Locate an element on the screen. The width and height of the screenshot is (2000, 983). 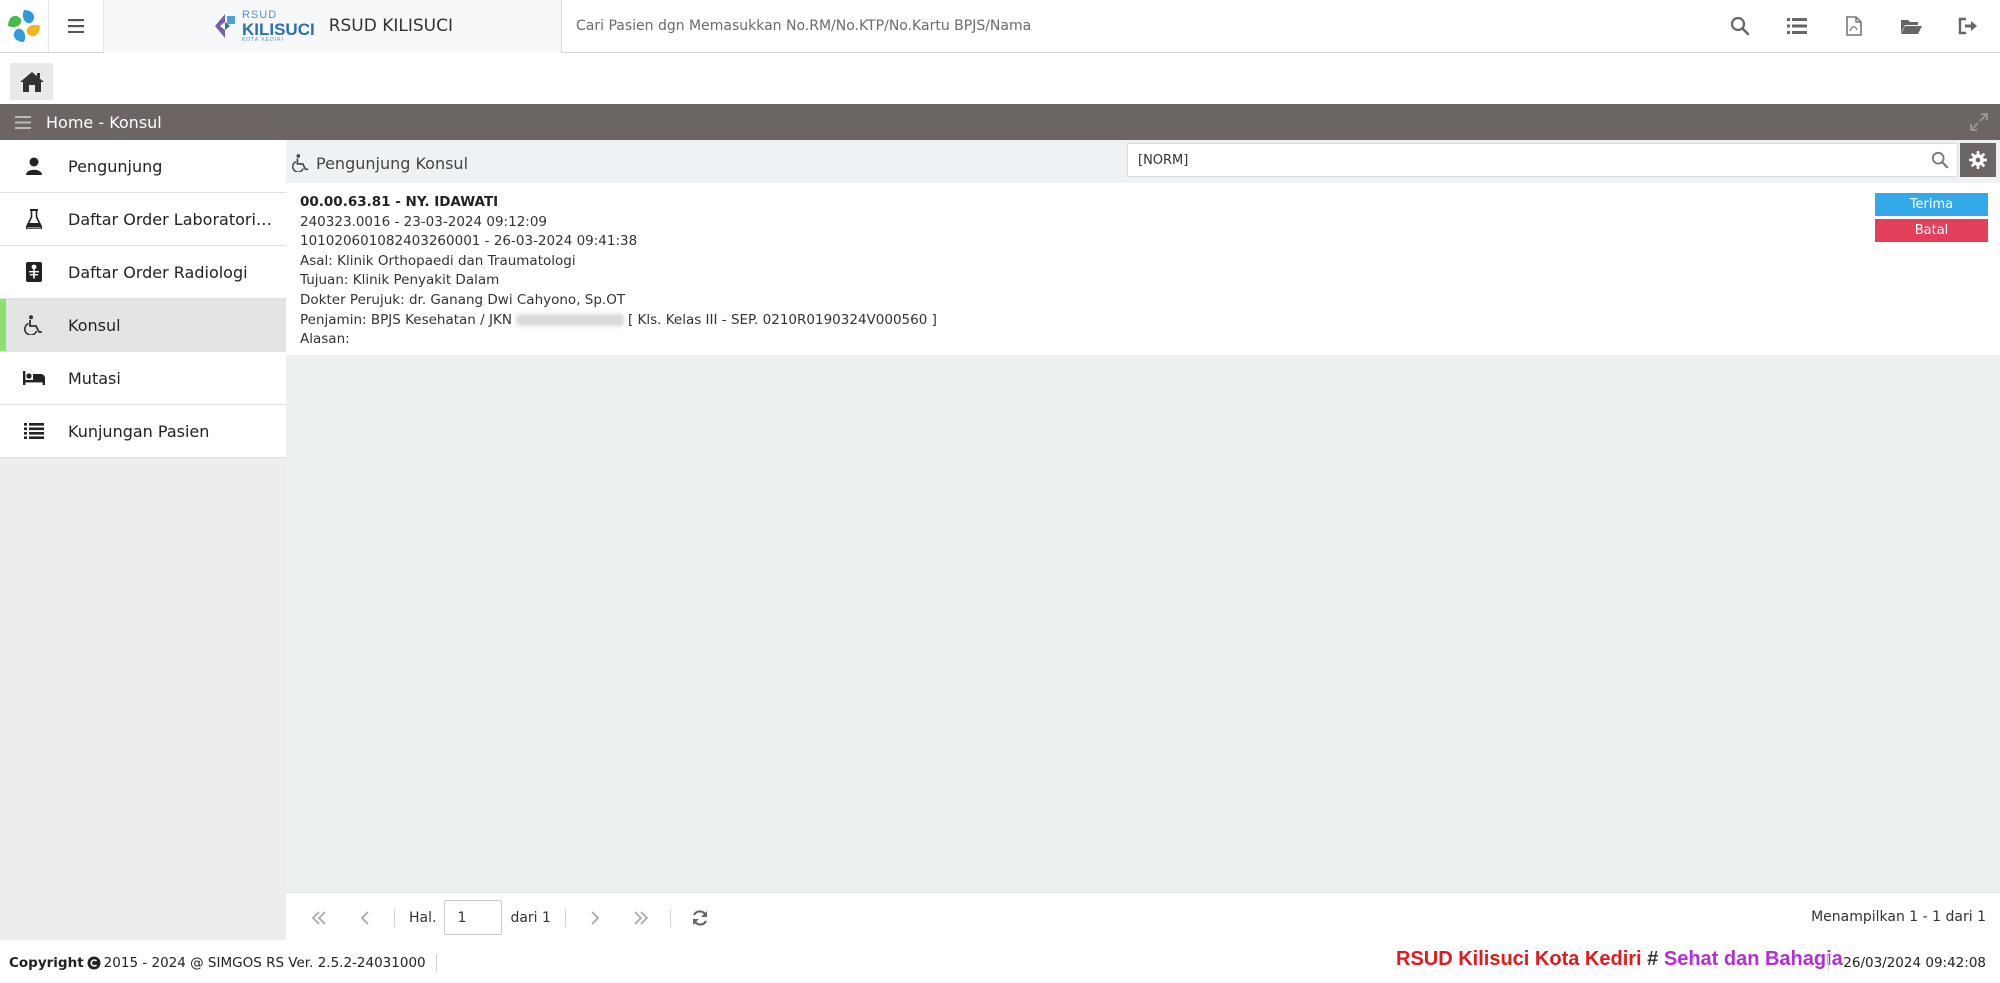
radiology-icon is located at coordinates (34, 272).